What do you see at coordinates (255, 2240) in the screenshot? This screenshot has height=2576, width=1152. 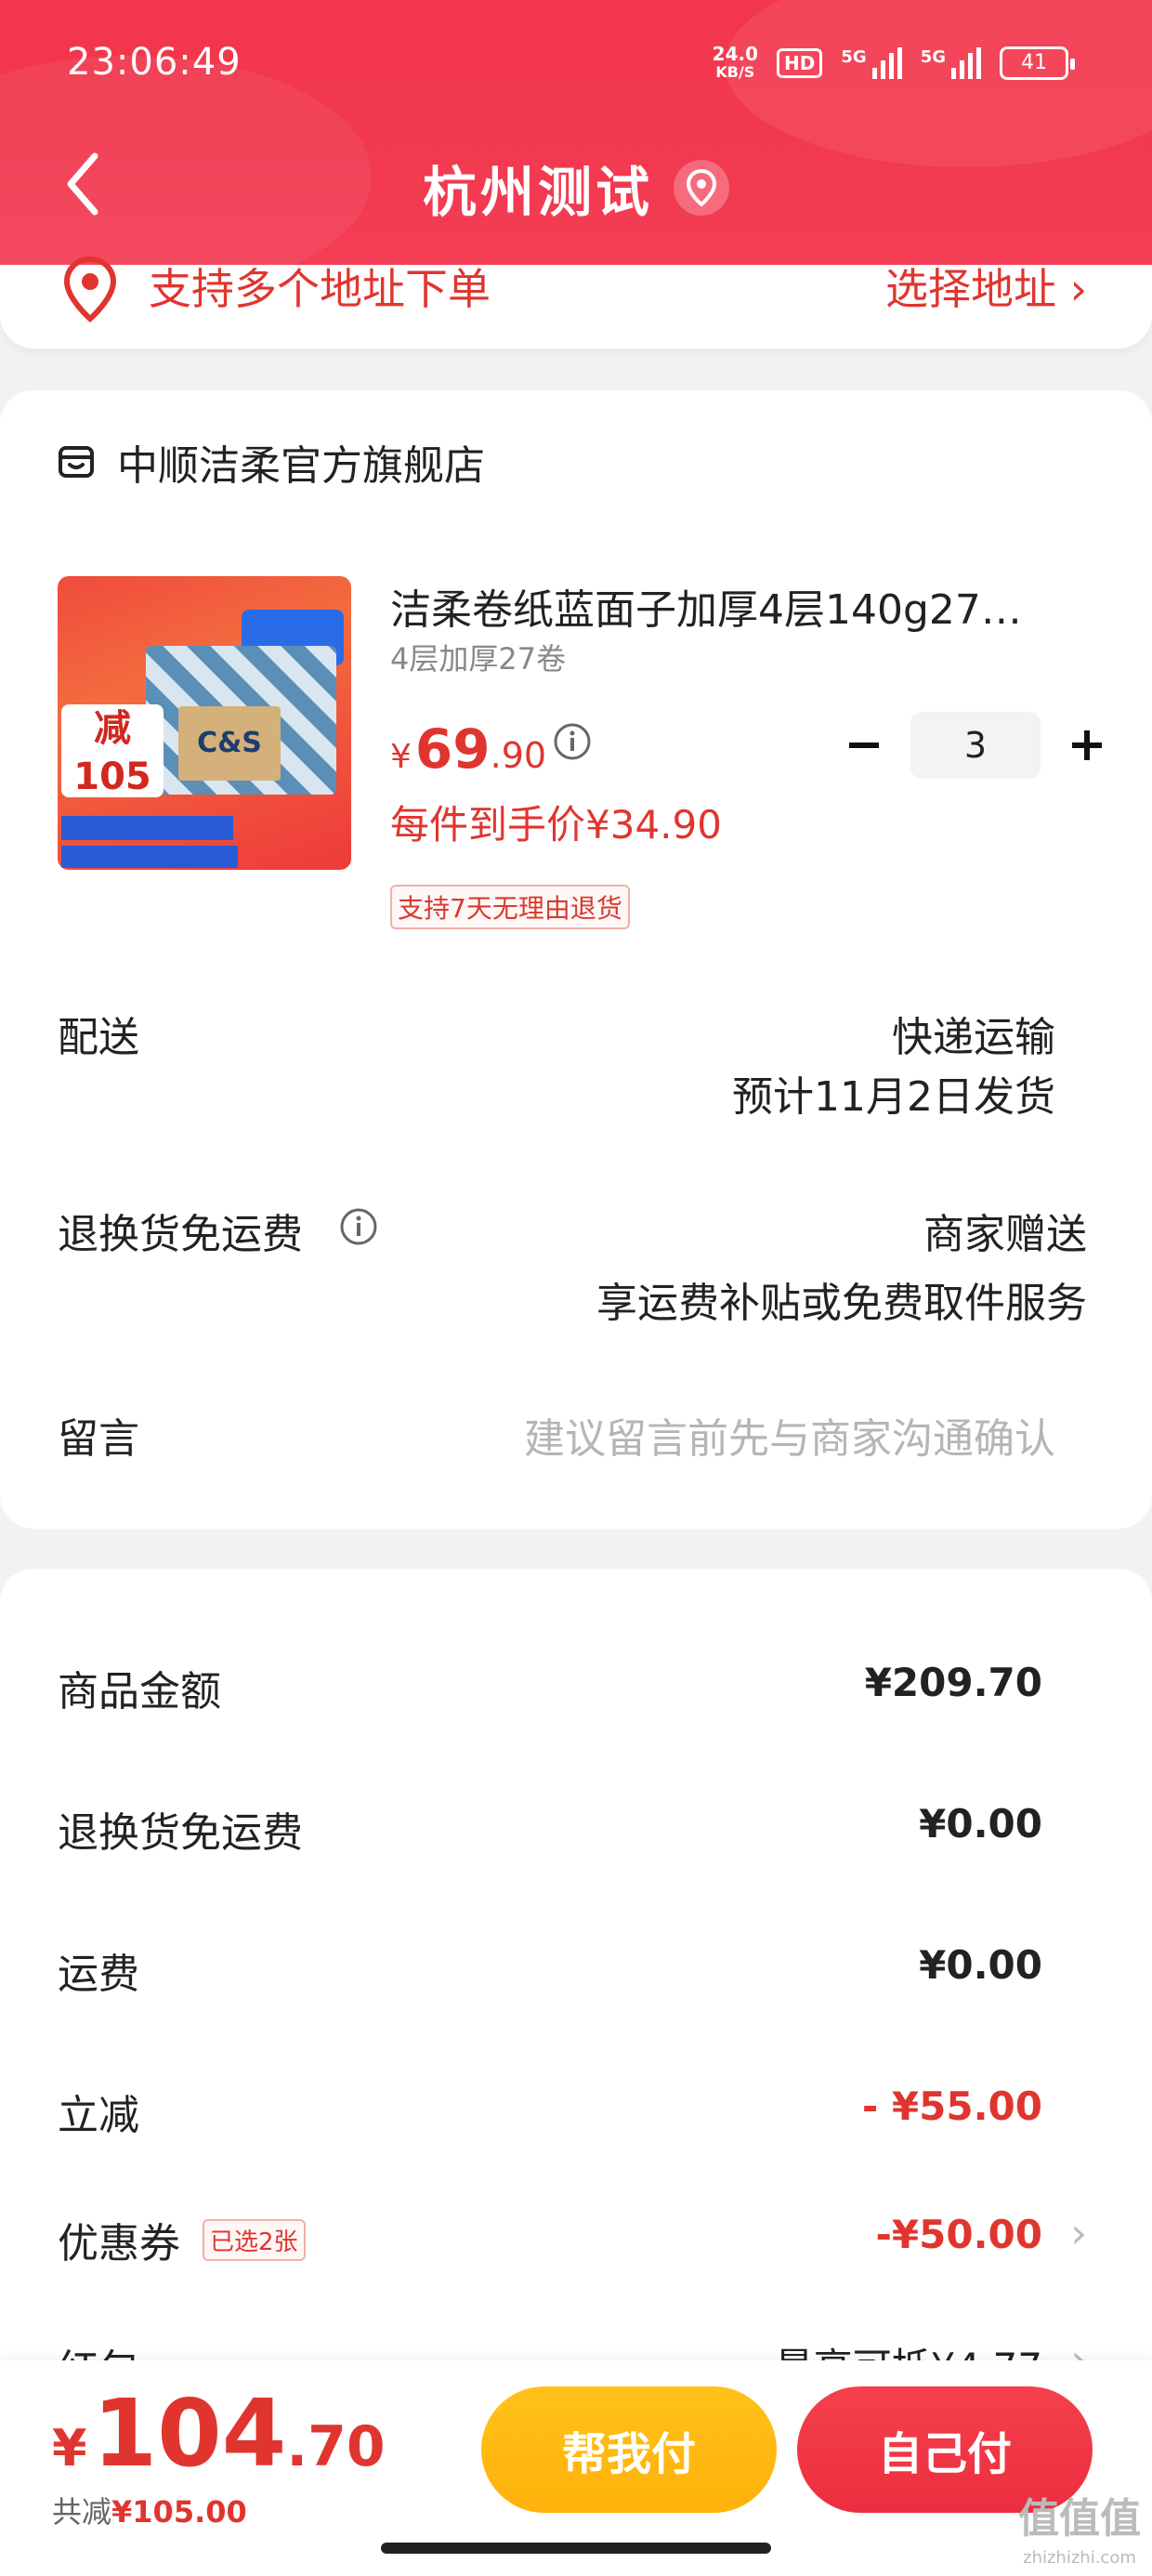 I see `coupon-selected-tag: 已选2张` at bounding box center [255, 2240].